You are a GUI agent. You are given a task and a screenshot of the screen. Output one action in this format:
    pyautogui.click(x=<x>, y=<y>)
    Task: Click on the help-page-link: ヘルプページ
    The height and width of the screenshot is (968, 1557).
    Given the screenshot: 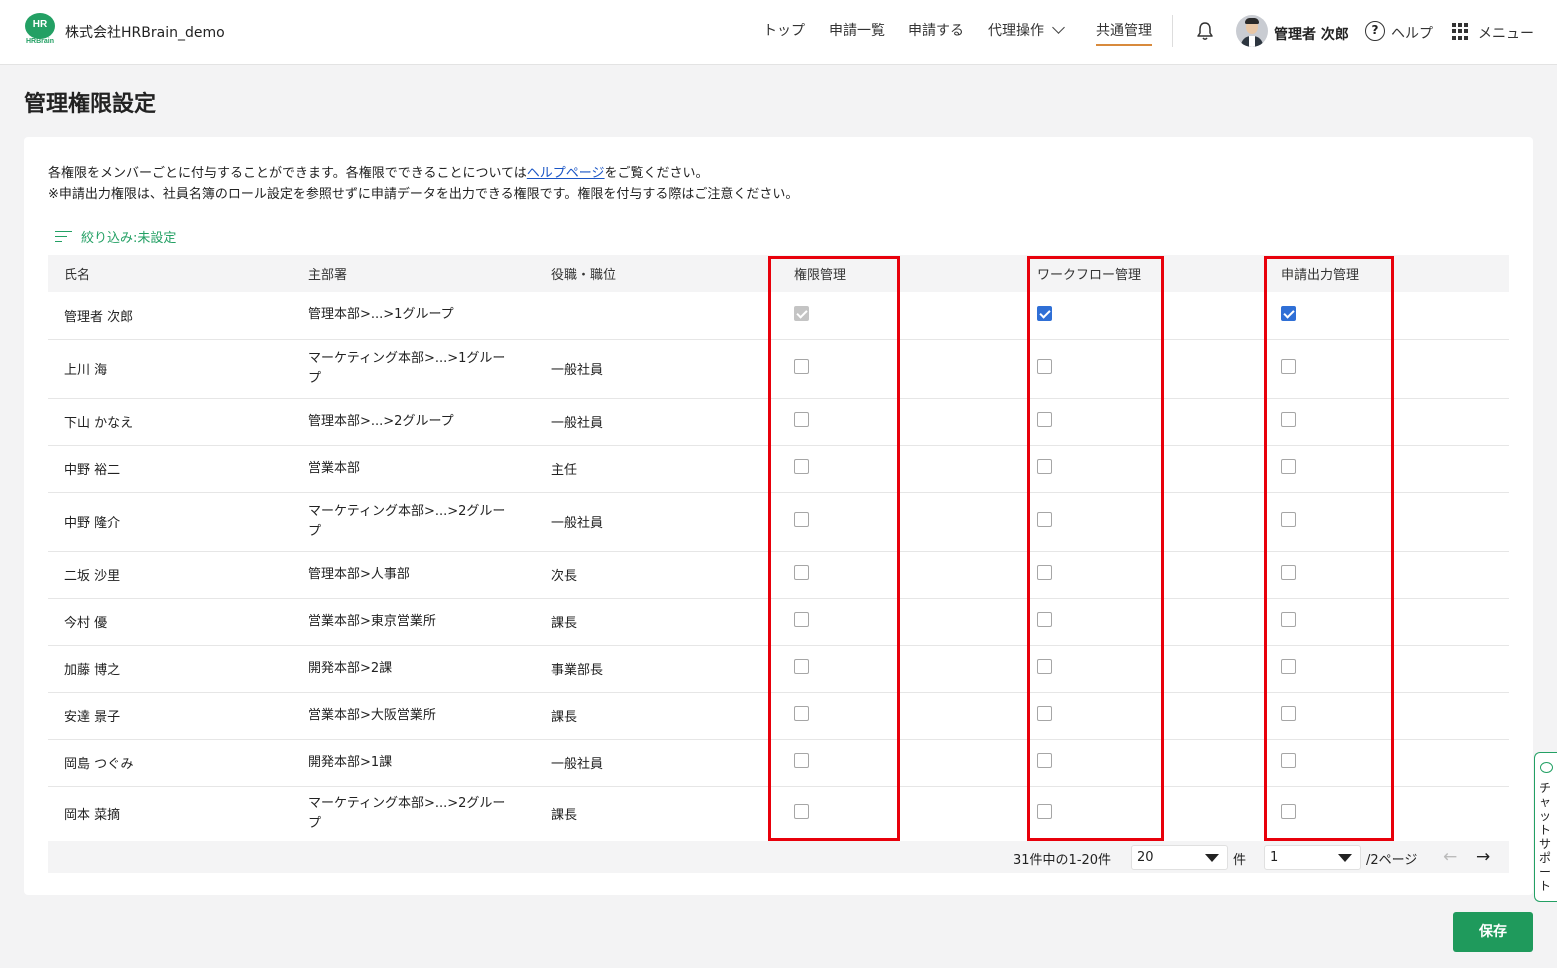 What is the action you would take?
    pyautogui.click(x=566, y=173)
    